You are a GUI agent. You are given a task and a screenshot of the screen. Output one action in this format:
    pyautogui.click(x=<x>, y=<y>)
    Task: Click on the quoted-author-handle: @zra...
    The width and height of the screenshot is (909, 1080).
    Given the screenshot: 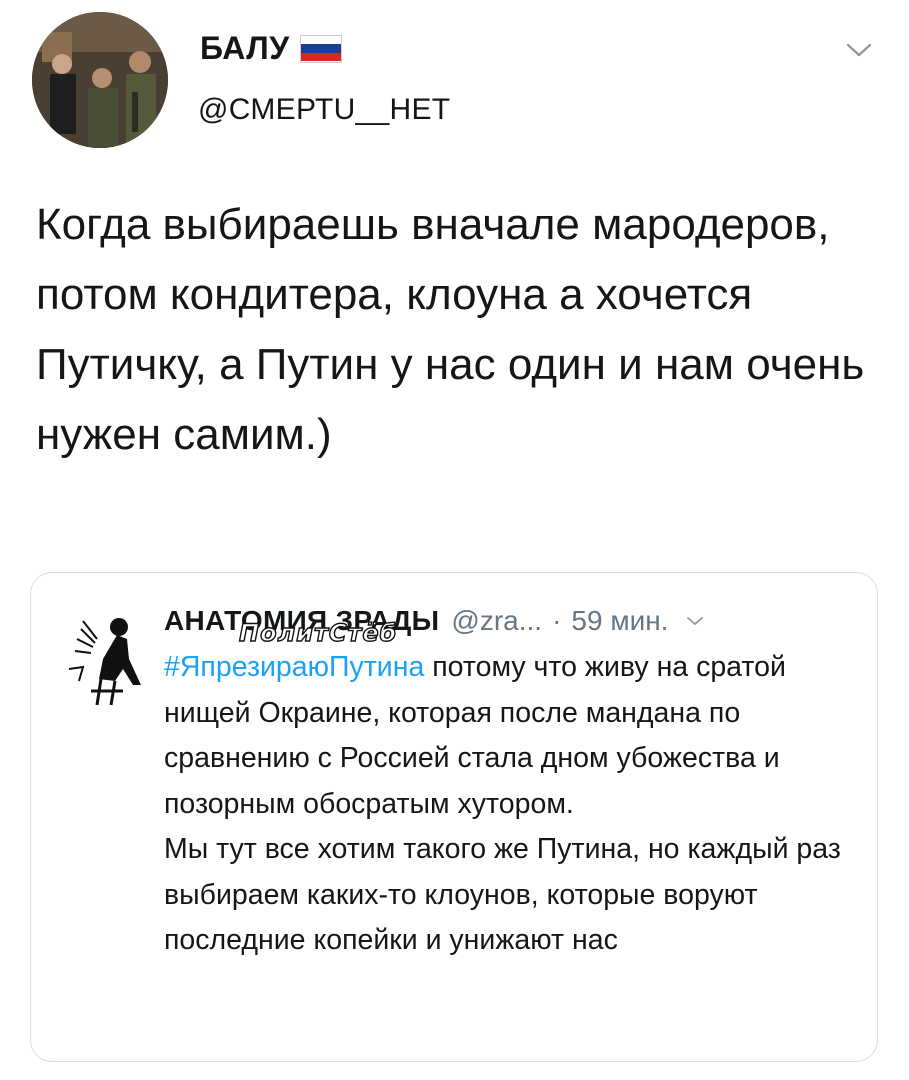 What is the action you would take?
    pyautogui.click(x=496, y=621)
    